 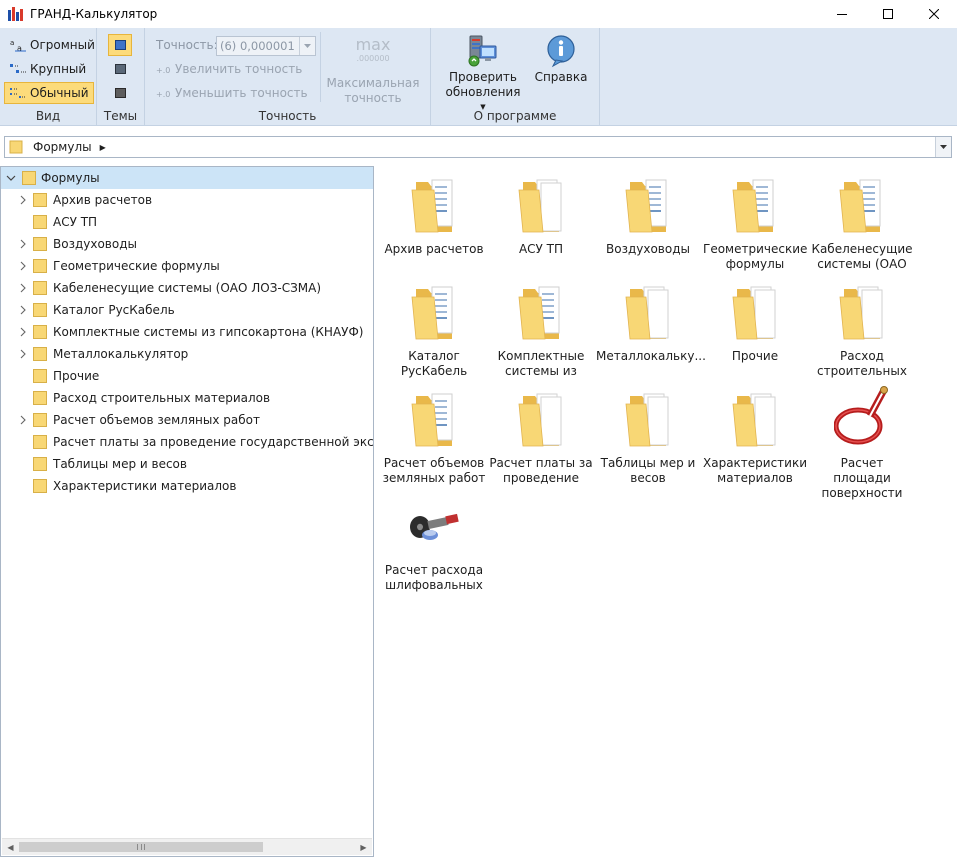 What do you see at coordinates (862, 257) in the screenshot?
I see `grid-item-label: Кабеленесущие системы (ОАО` at bounding box center [862, 257].